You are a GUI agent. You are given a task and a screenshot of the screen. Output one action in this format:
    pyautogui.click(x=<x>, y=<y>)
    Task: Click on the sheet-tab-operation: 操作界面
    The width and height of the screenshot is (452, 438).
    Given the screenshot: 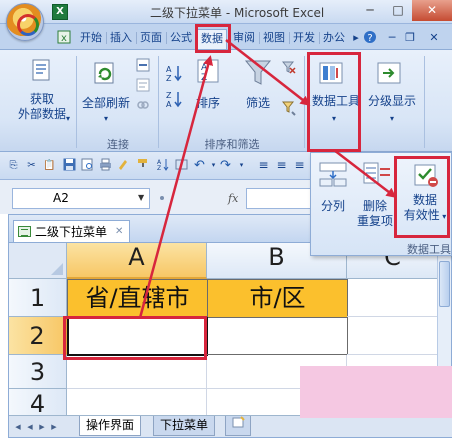 What is the action you would take?
    pyautogui.click(x=110, y=426)
    